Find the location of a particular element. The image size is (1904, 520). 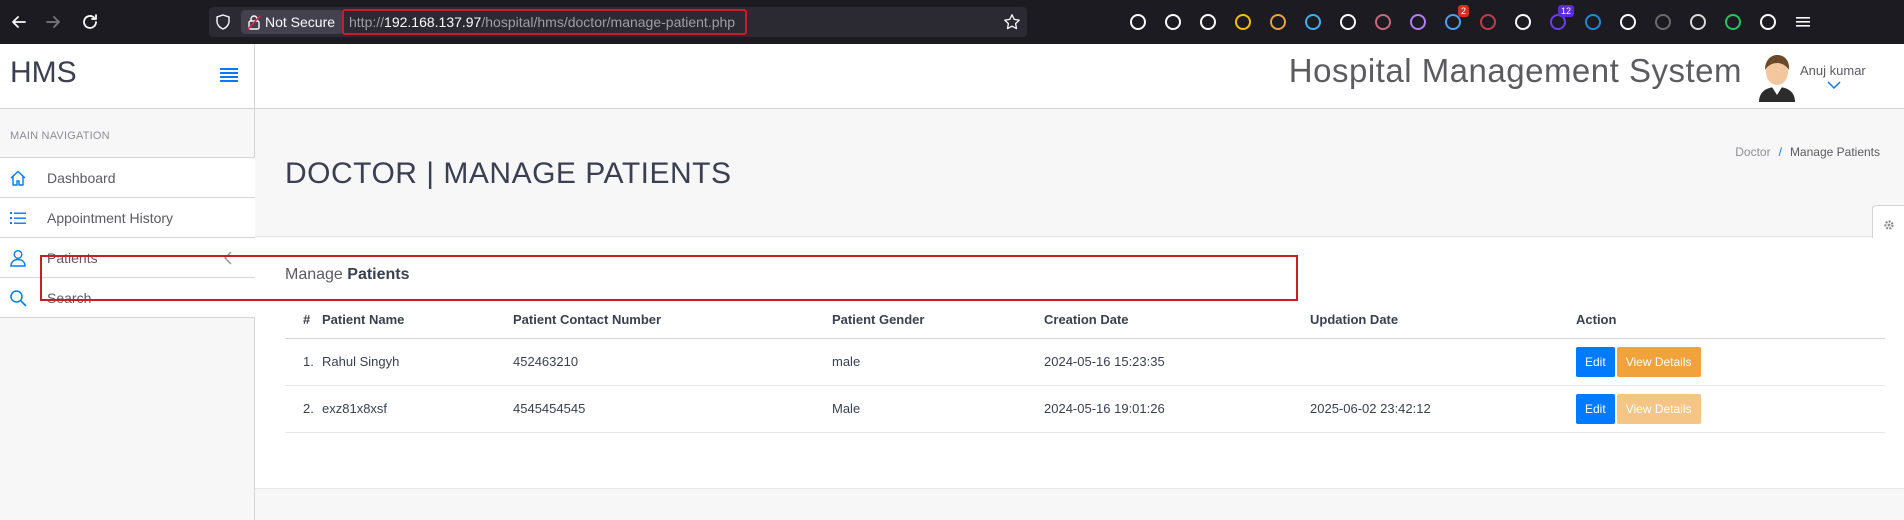

forward-button is located at coordinates (53, 22).